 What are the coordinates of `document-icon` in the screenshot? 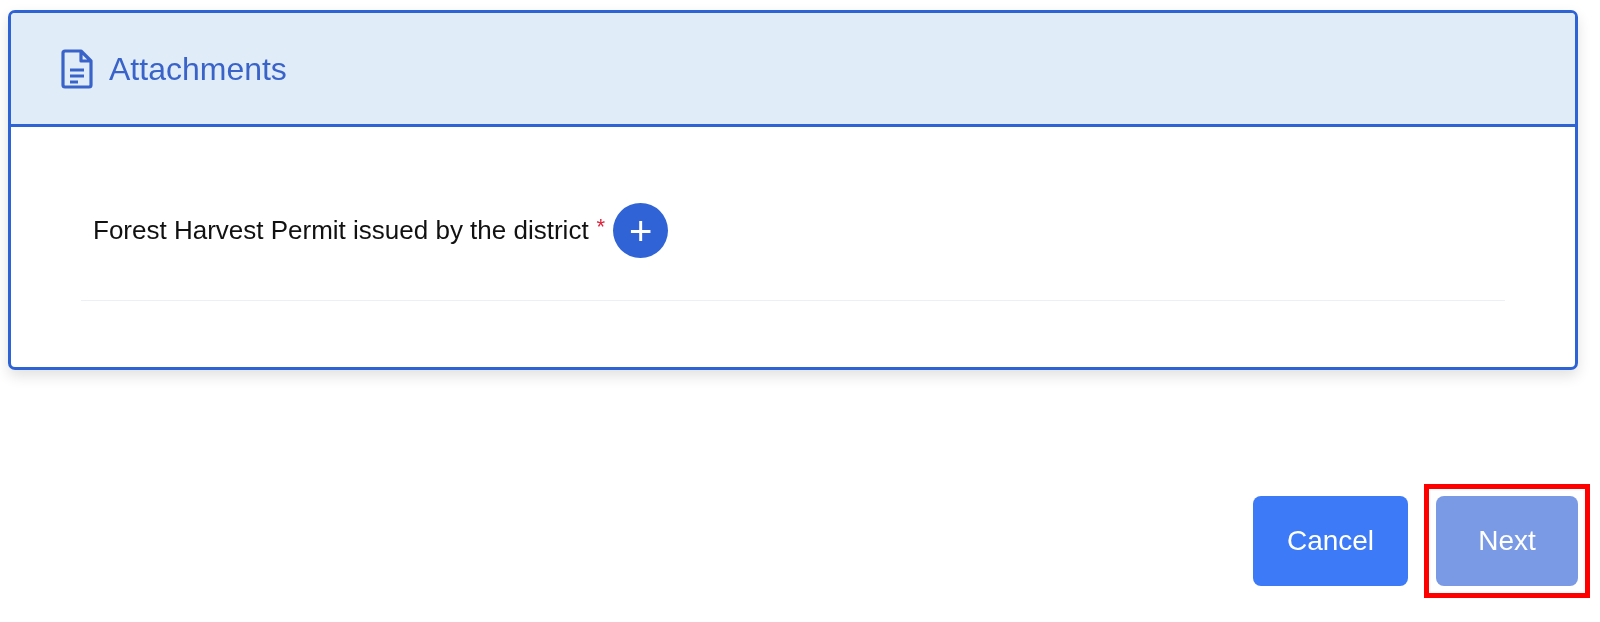 It's located at (77, 68).